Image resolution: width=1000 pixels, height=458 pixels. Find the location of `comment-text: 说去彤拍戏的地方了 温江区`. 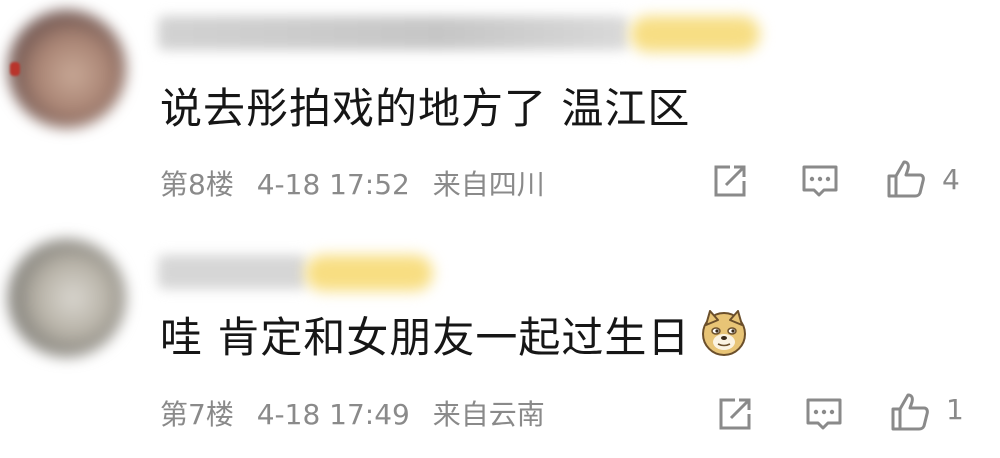

comment-text: 说去彤拍戏的地方了 温江区 is located at coordinates (425, 108).